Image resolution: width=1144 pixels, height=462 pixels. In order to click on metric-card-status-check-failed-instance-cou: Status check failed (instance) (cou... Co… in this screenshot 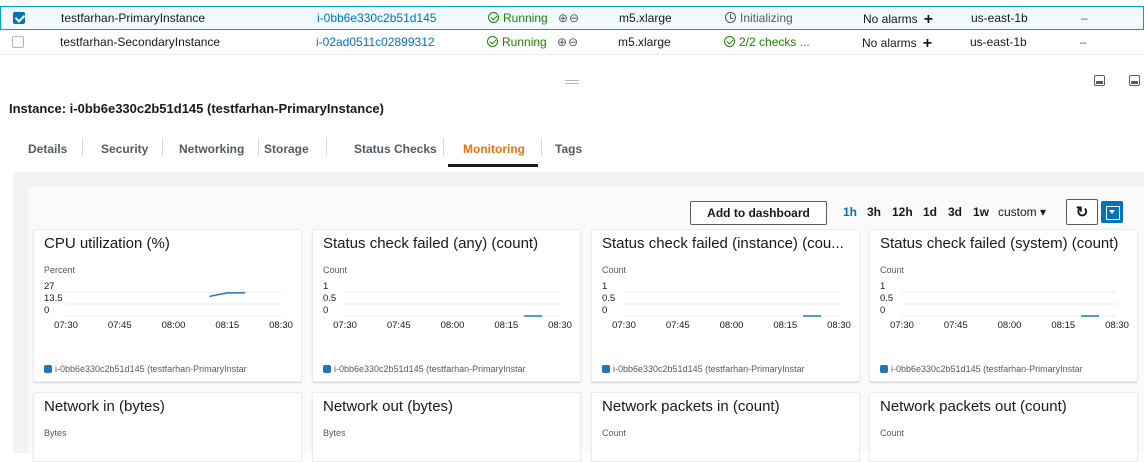, I will do `click(725, 305)`.